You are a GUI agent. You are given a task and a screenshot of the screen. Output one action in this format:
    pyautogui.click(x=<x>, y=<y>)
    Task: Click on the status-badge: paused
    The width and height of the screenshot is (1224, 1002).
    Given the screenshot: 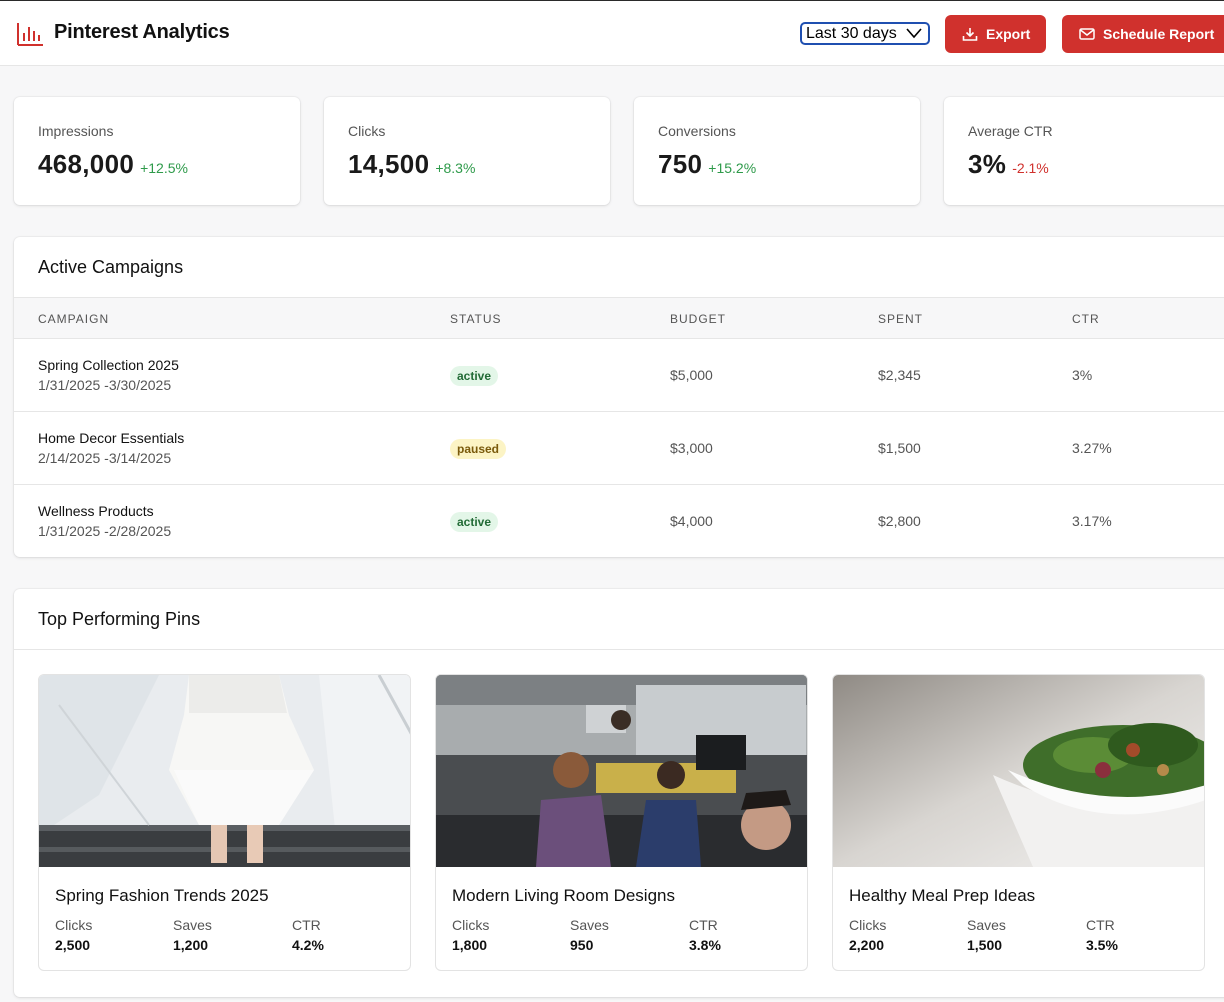 What is the action you would take?
    pyautogui.click(x=478, y=449)
    